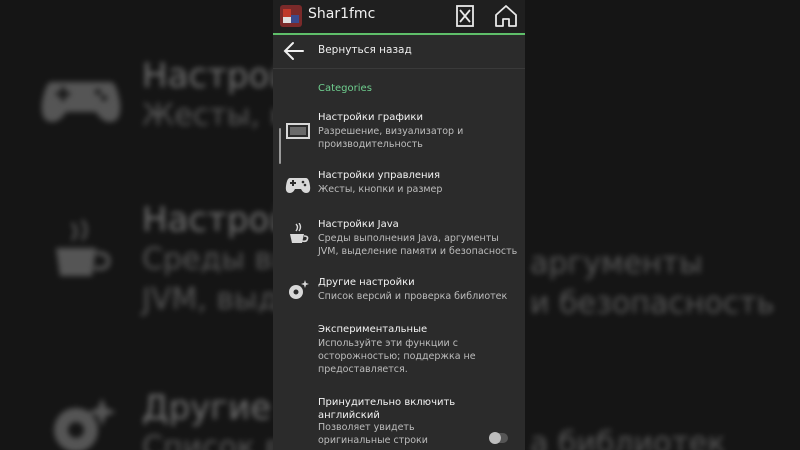 Image resolution: width=800 pixels, height=450 pixels. Describe the element at coordinates (299, 289) in the screenshot. I see `gear-sparkle-icon` at that location.